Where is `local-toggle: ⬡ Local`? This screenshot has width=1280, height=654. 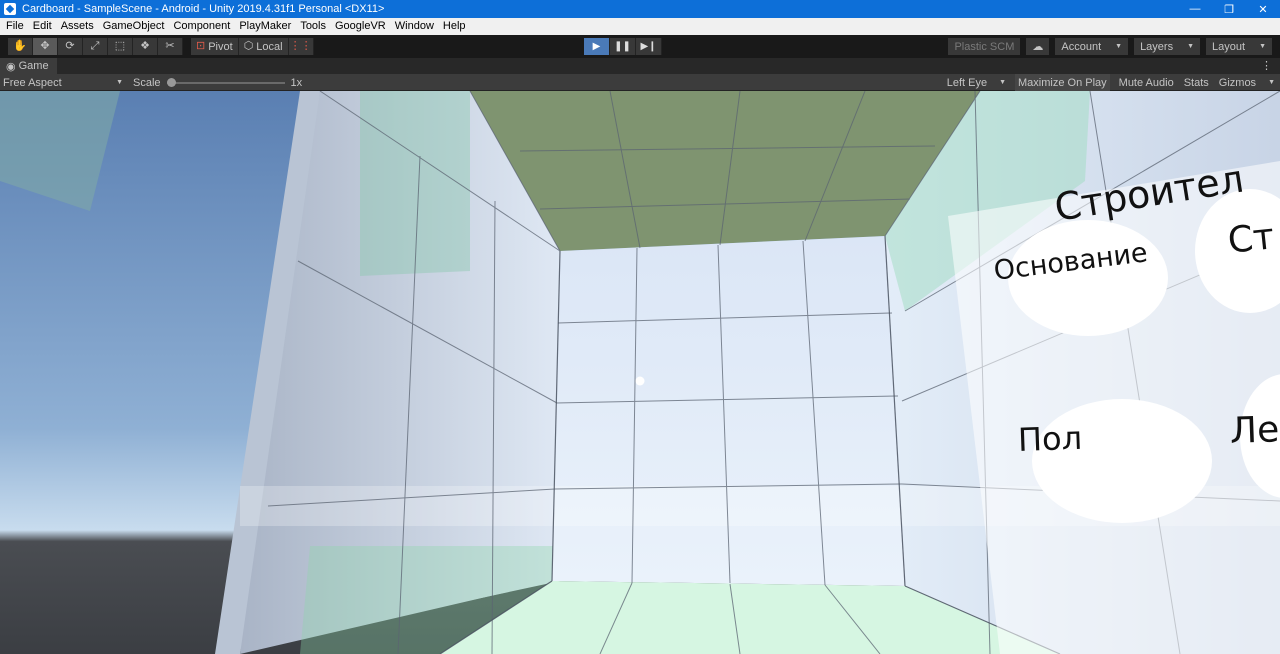
local-toggle: ⬡ Local is located at coordinates (263, 46).